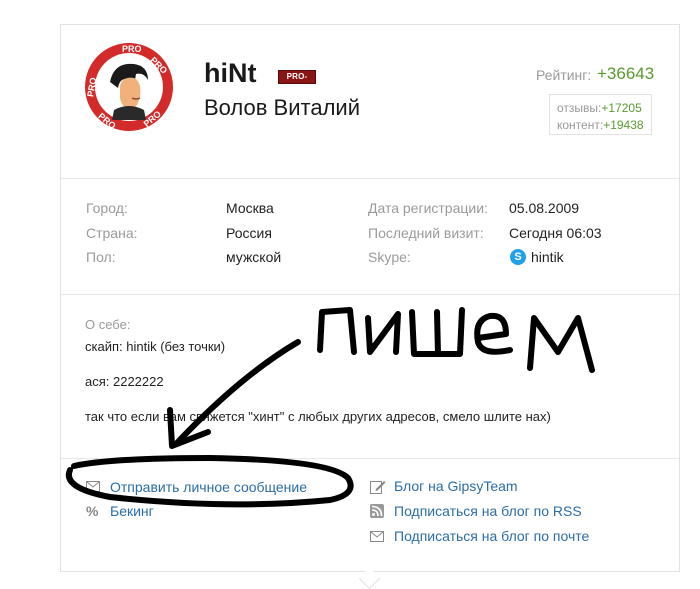  I want to click on backing-link: Бекинг, so click(132, 511).